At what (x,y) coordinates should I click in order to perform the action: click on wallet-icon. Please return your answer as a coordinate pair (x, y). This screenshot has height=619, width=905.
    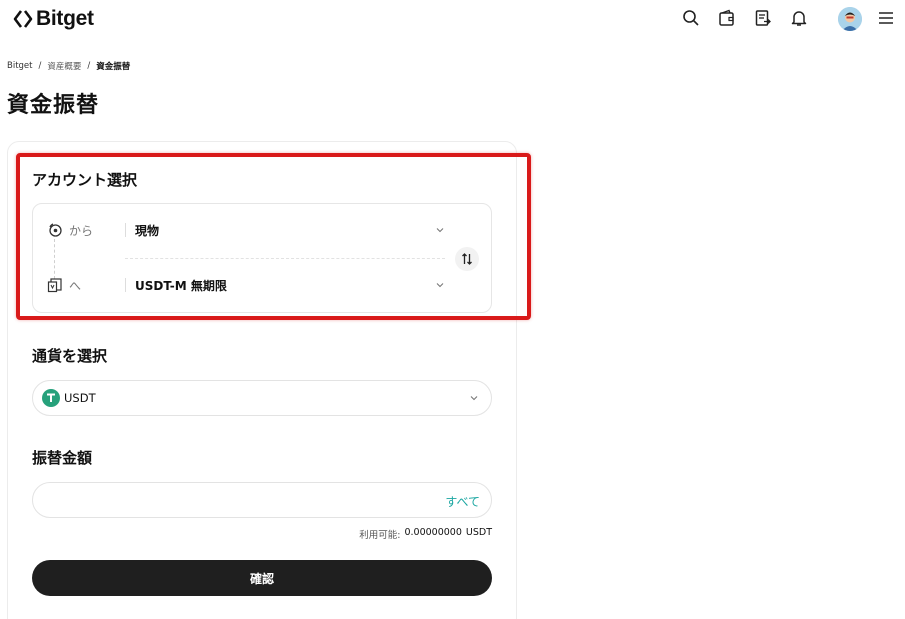
    Looking at the image, I should click on (727, 18).